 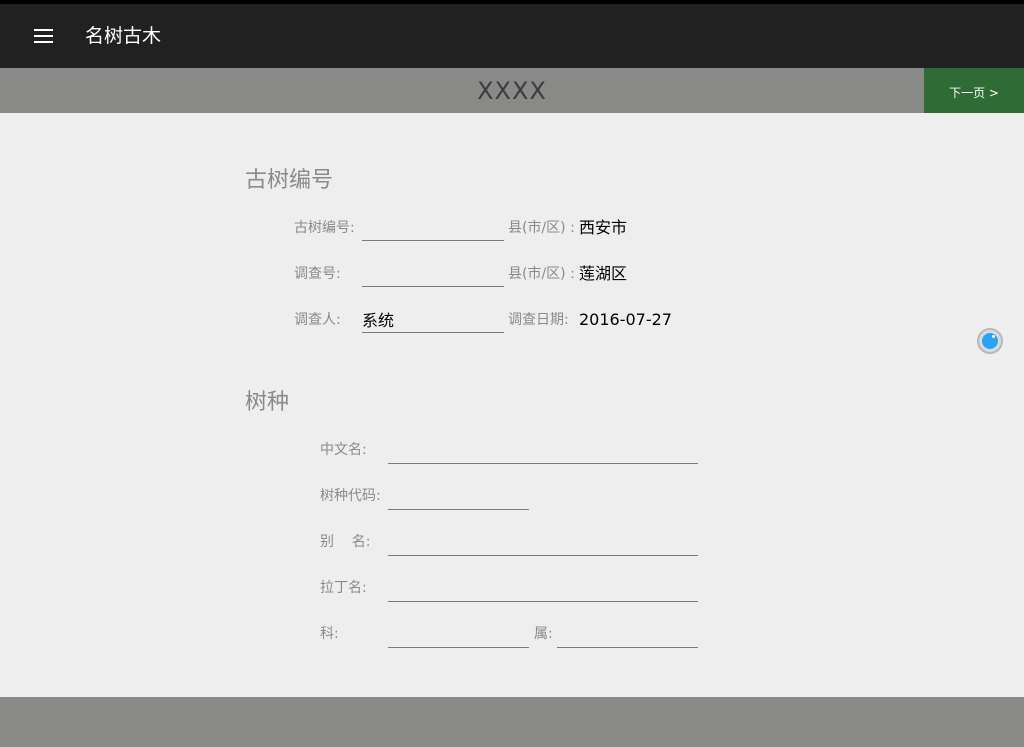 What do you see at coordinates (541, 274) in the screenshot?
I see `district-label: 县(市/区) :` at bounding box center [541, 274].